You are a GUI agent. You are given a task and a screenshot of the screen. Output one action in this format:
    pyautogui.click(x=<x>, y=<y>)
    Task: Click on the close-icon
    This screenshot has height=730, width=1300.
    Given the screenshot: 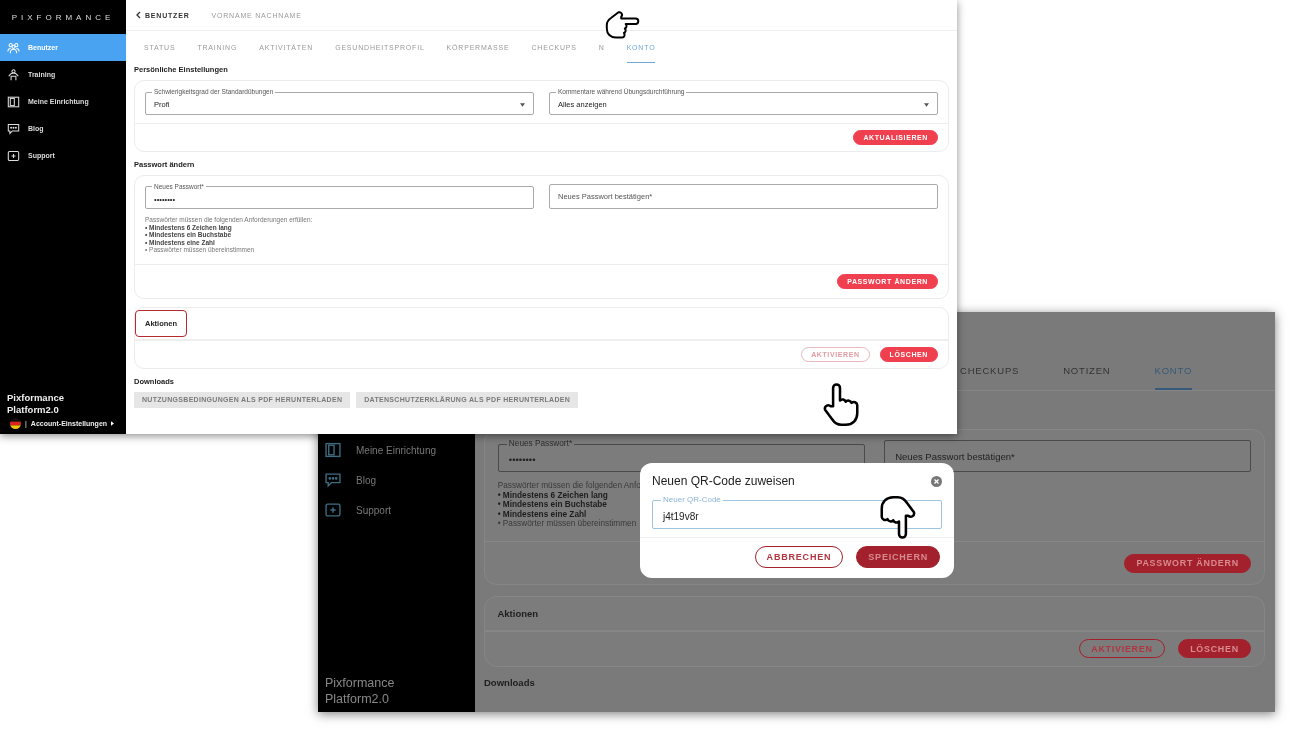 What is the action you would take?
    pyautogui.click(x=936, y=481)
    